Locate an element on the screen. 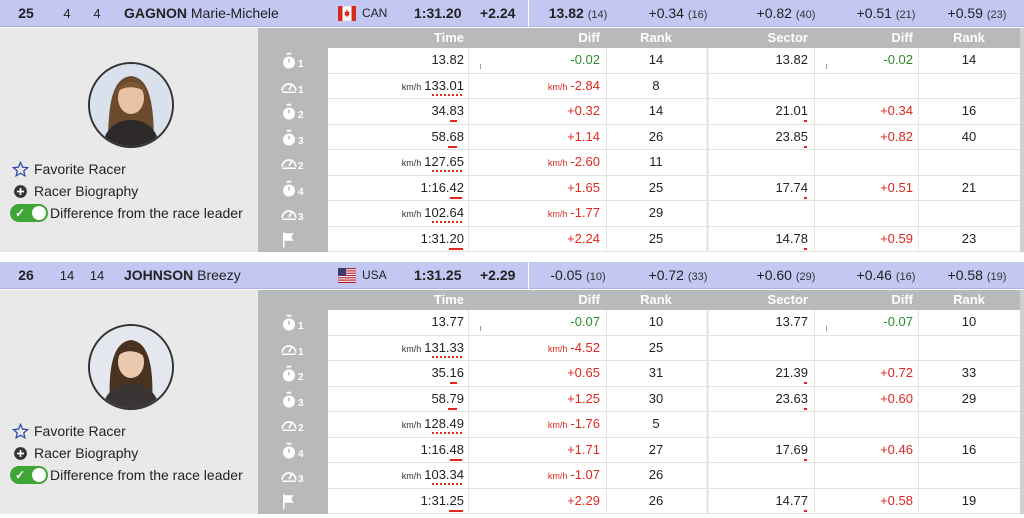 This screenshot has height=518, width=1024. star-icon is located at coordinates (20, 169).